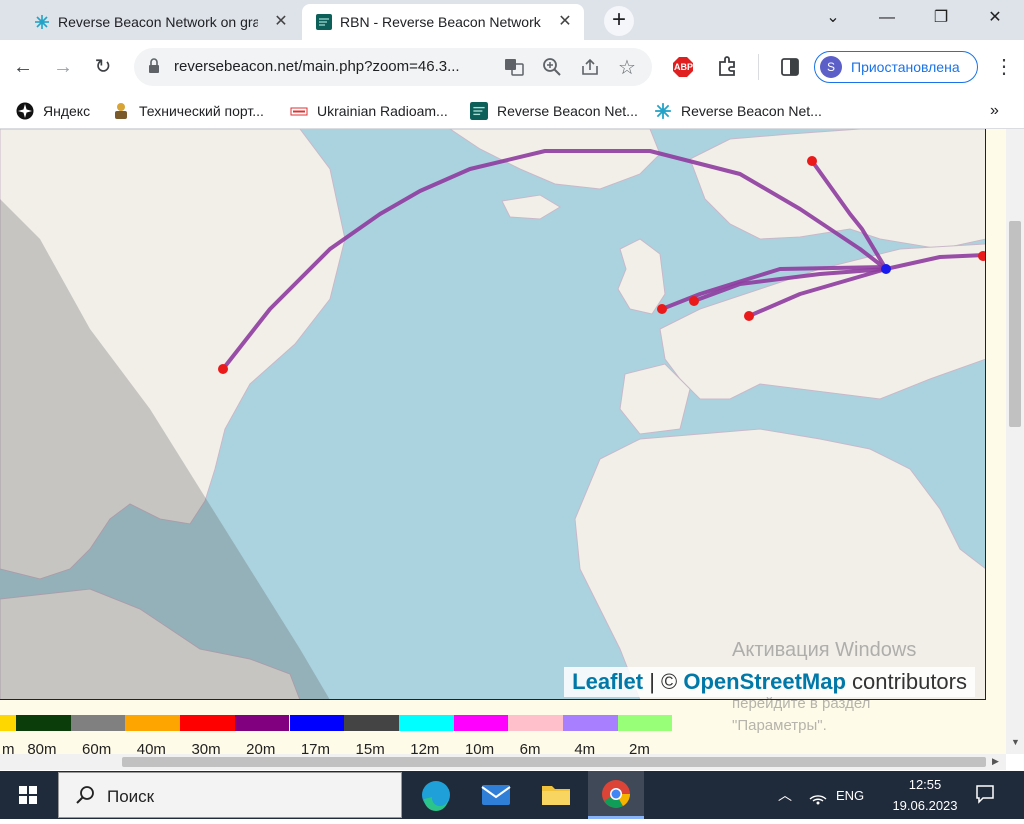  I want to click on close-window-icon: ✕, so click(995, 18).